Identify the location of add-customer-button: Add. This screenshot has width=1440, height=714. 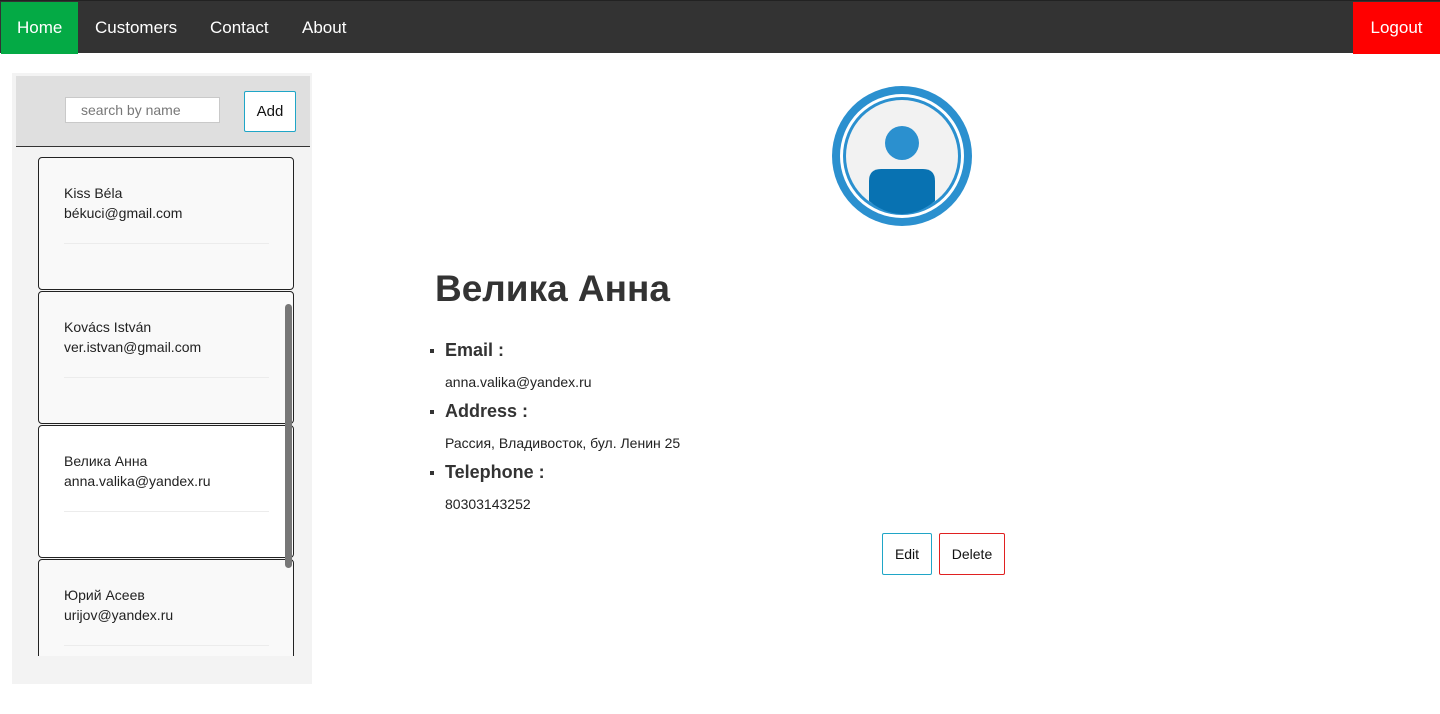
(270, 111).